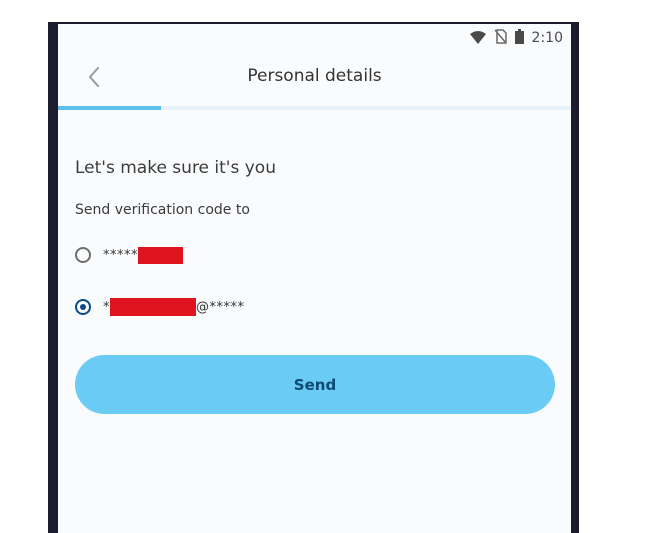 The height and width of the screenshot is (533, 657). I want to click on phone-option-value: *****, so click(143, 255).